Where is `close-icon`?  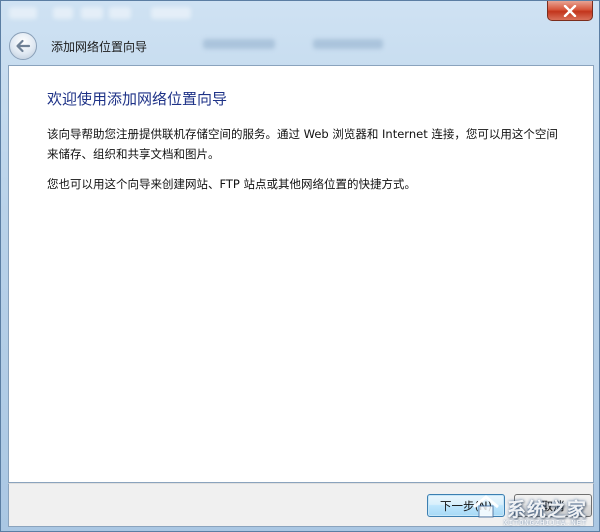
close-icon is located at coordinates (570, 10).